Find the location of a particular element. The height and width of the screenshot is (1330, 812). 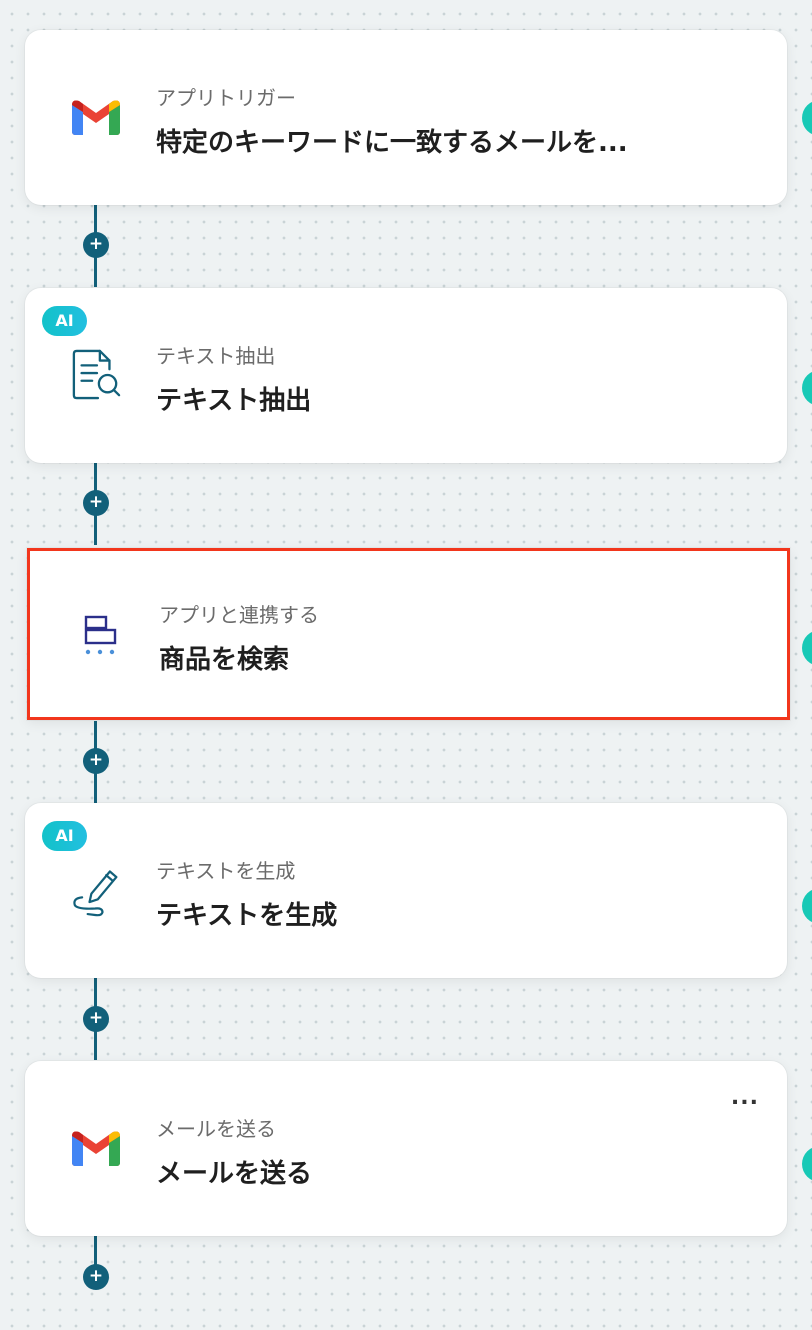

step-title: 商品を検索 is located at coordinates (224, 660).